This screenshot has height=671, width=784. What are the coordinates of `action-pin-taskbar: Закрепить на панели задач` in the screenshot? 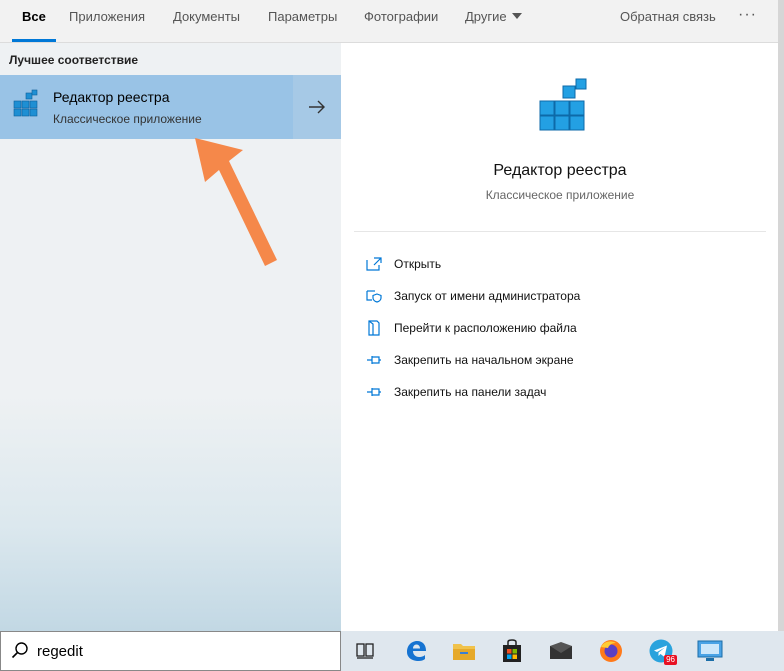 It's located at (473, 392).